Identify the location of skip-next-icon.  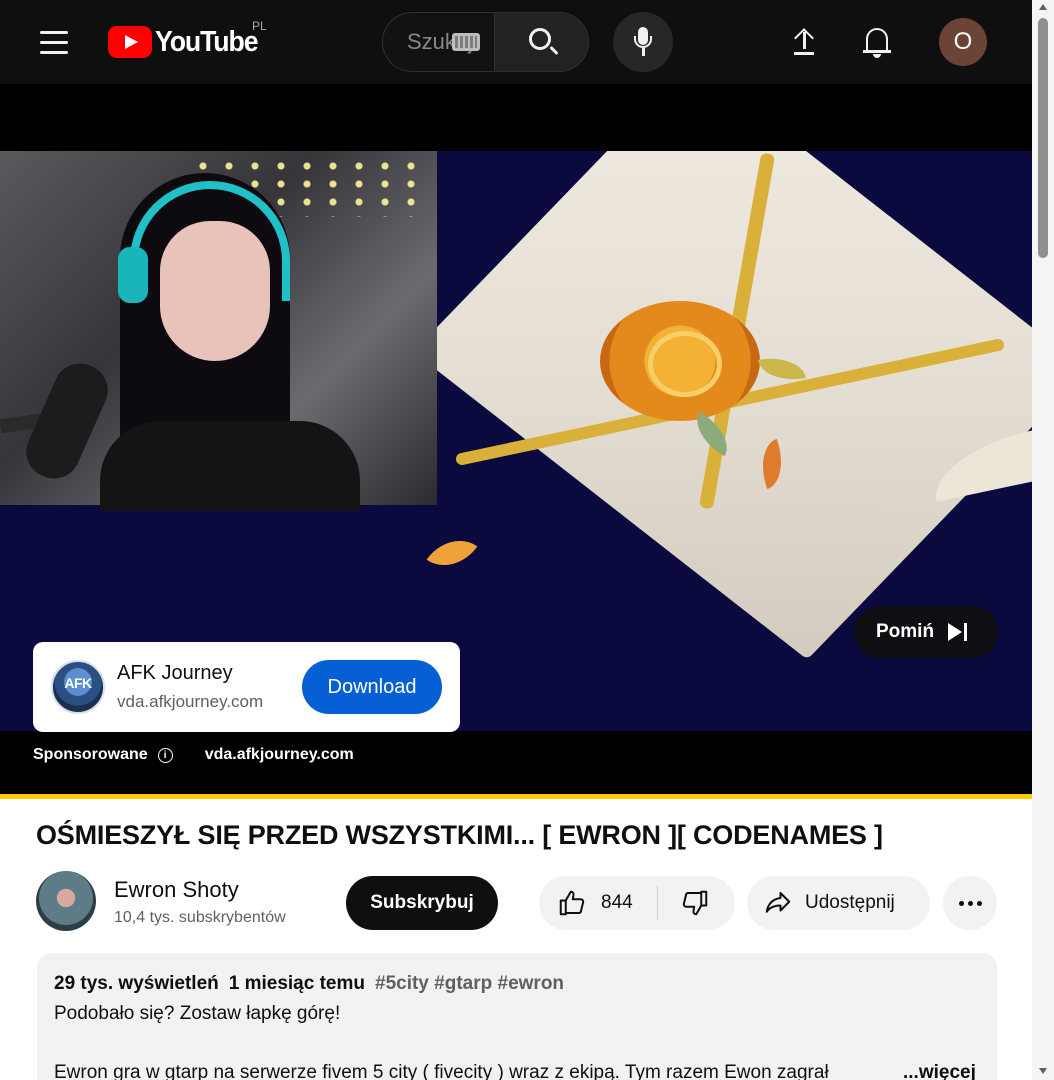
(959, 632).